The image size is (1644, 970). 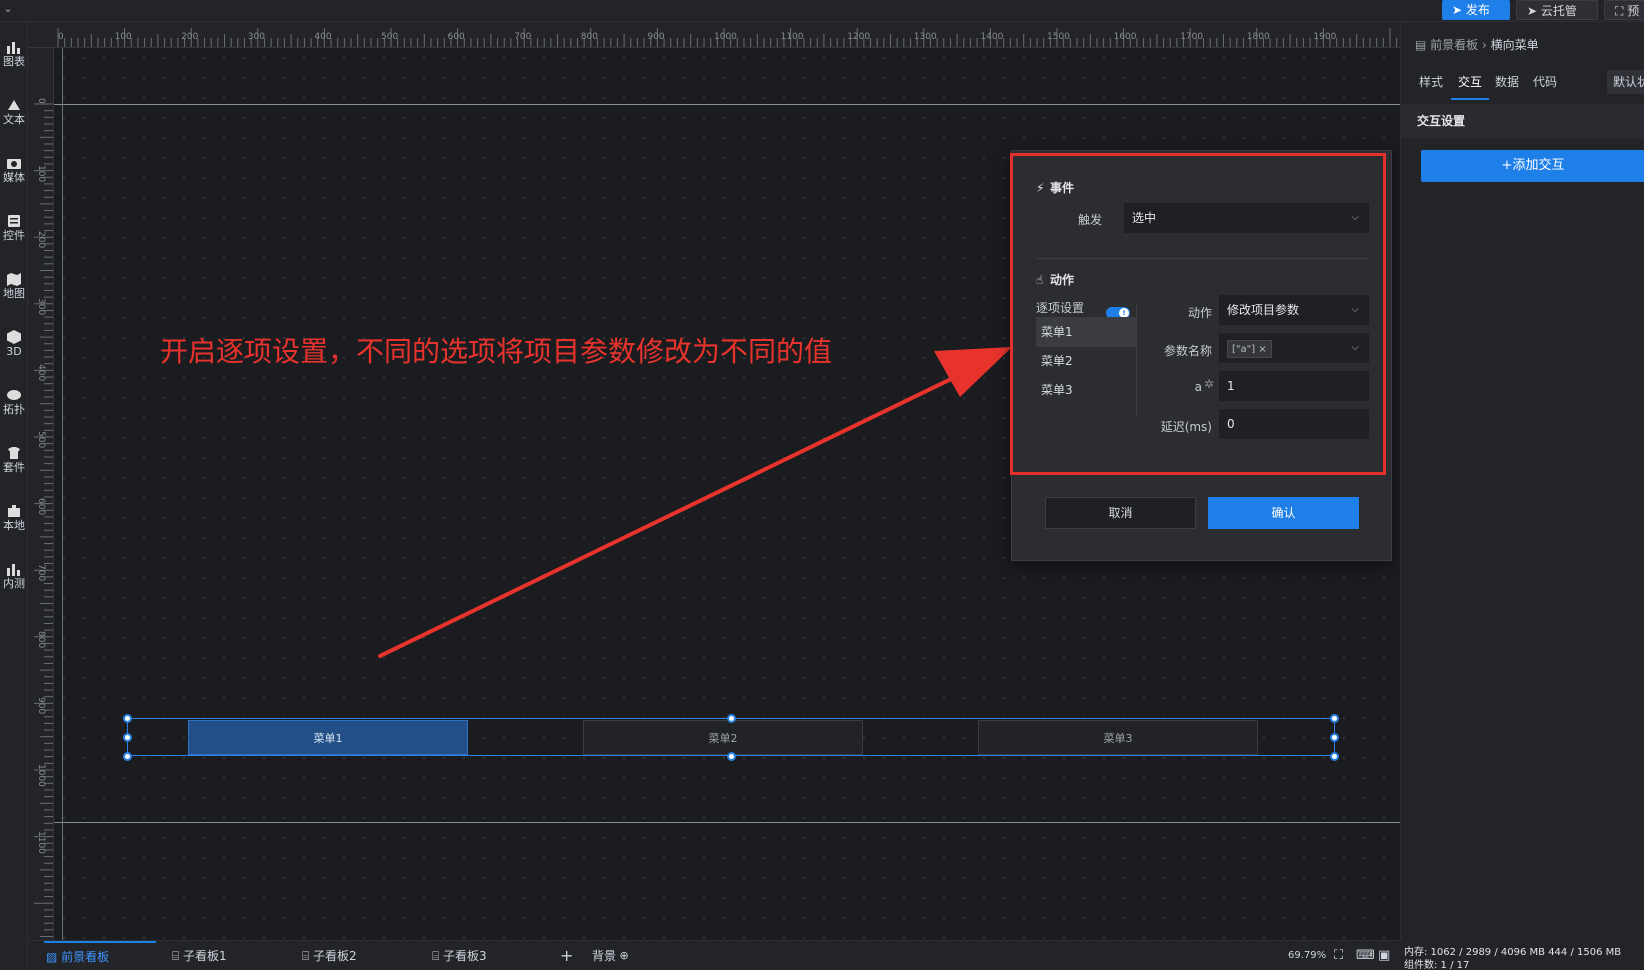 I want to click on add-board-button: +, so click(x=566, y=955).